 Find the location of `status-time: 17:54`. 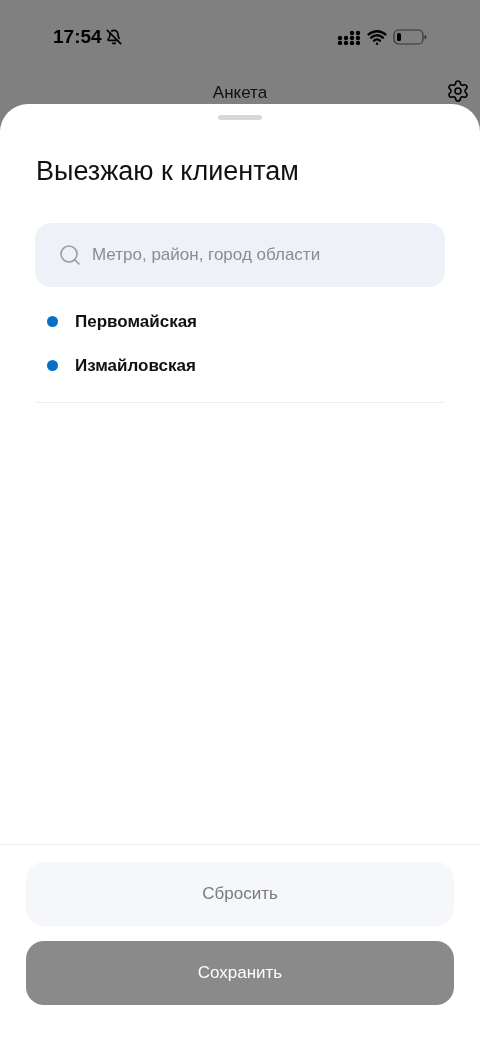

status-time: 17:54 is located at coordinates (77, 36).